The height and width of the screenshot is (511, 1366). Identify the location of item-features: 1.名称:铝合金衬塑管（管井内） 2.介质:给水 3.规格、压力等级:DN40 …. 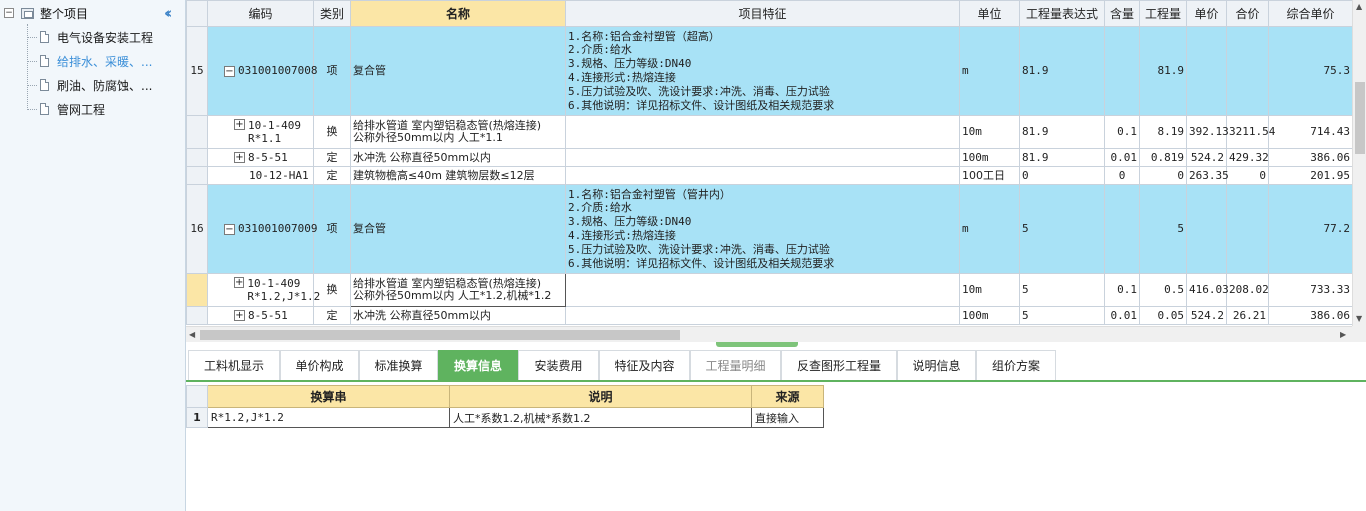
(762, 229).